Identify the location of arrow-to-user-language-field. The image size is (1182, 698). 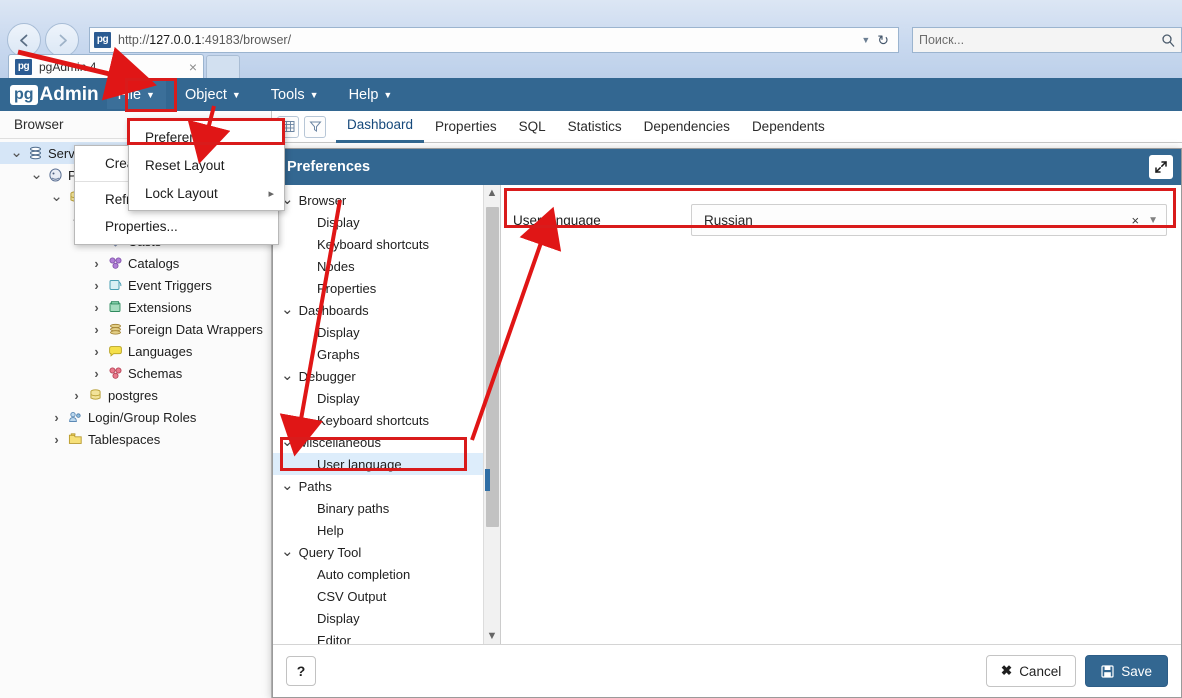
(516, 323).